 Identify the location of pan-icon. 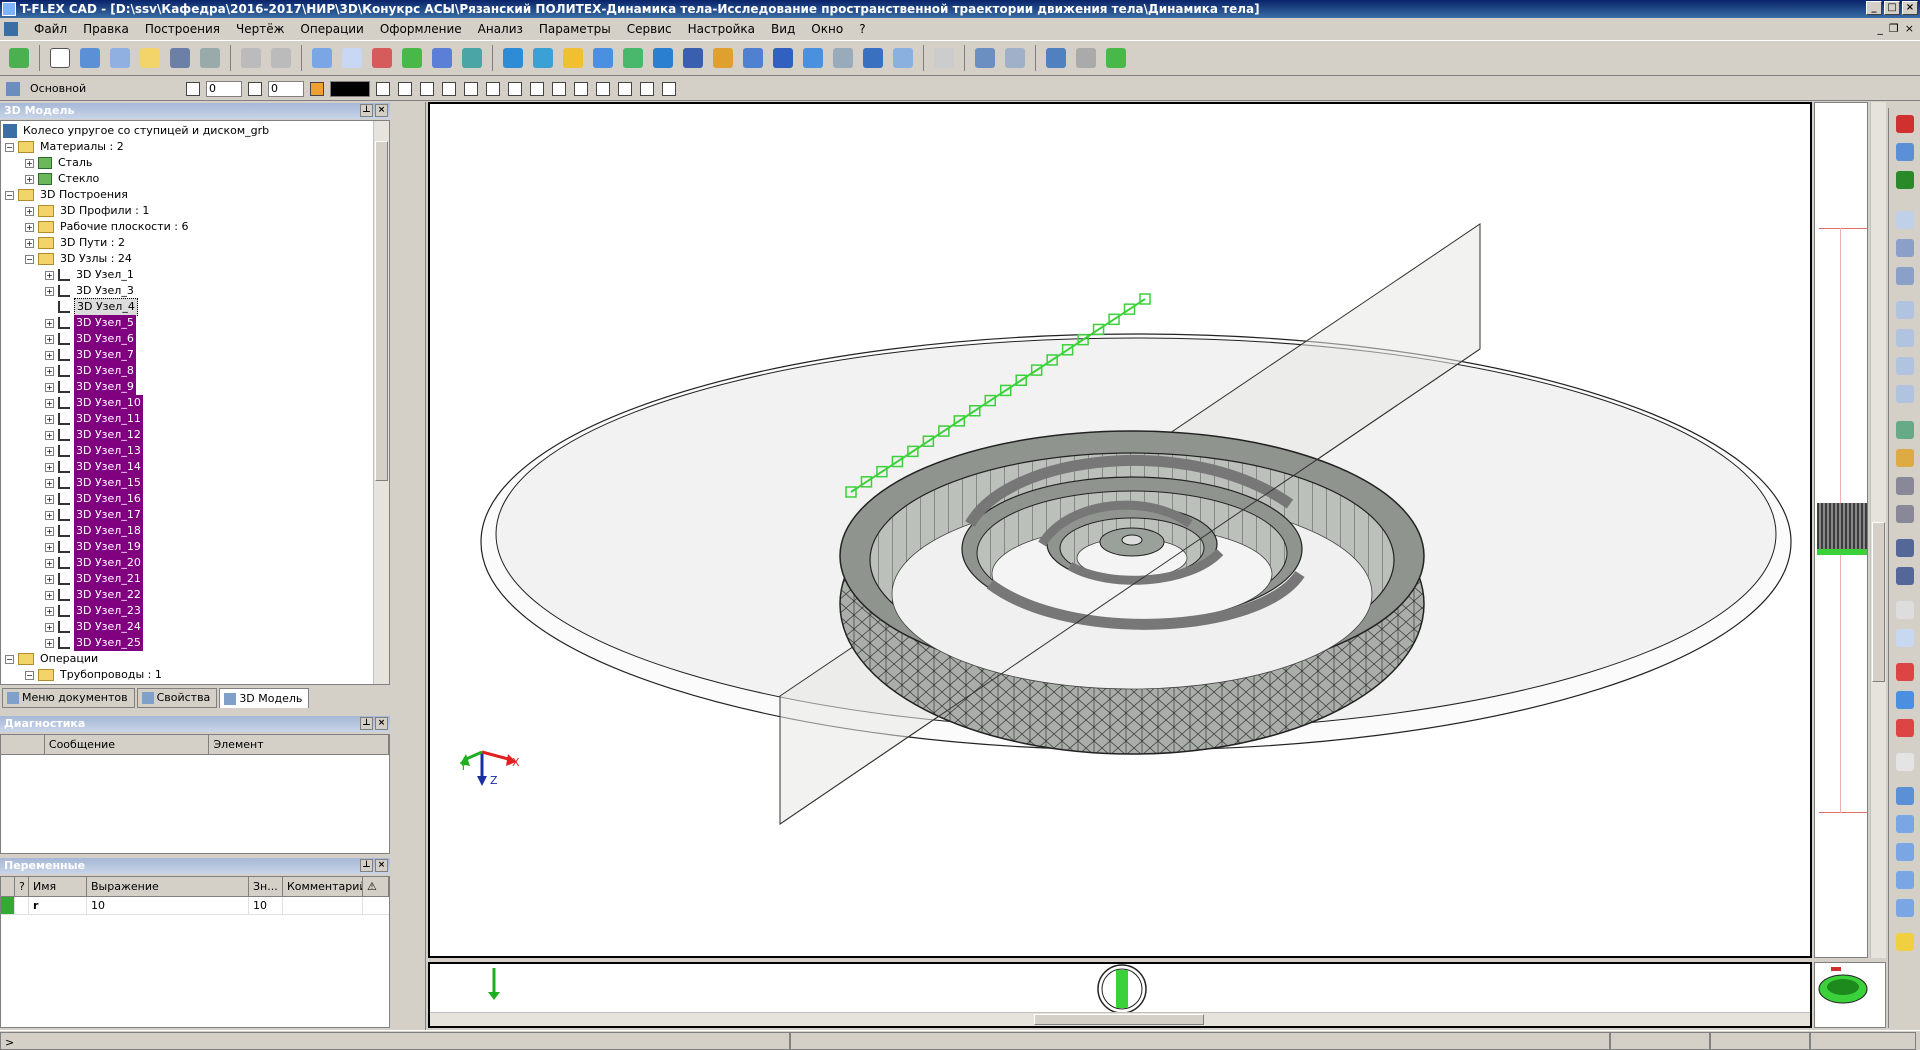
(1905, 430).